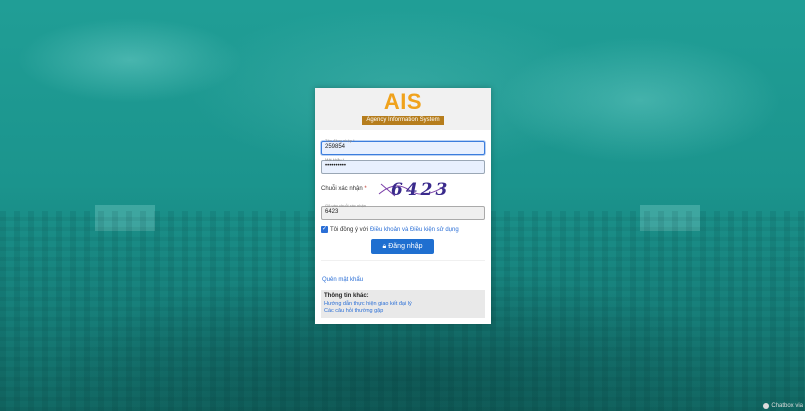 The height and width of the screenshot is (411, 805). I want to click on ais-logo: AIS, so click(403, 101).